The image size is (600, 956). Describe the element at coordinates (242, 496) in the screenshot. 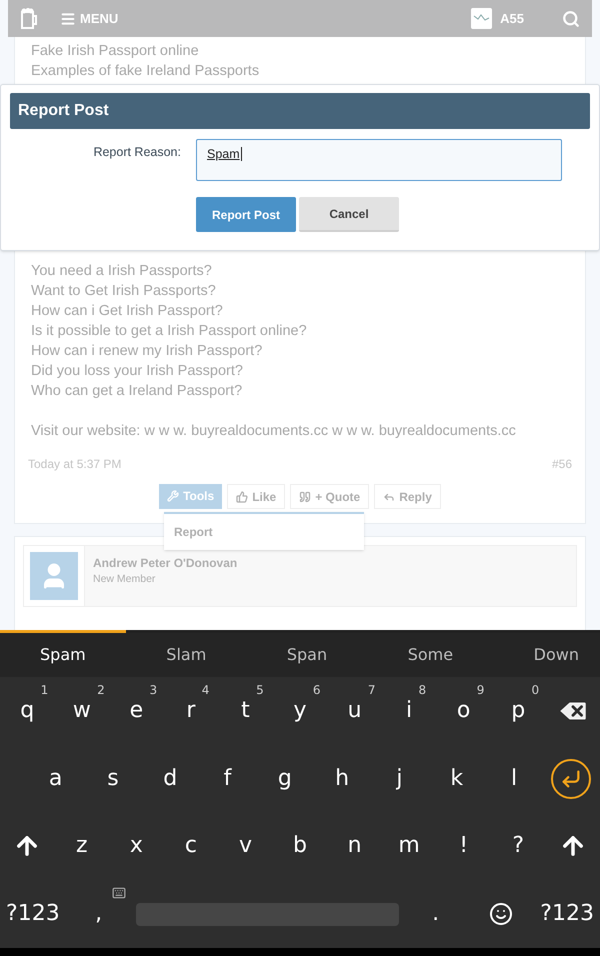

I see `thumbs-up-icon` at that location.